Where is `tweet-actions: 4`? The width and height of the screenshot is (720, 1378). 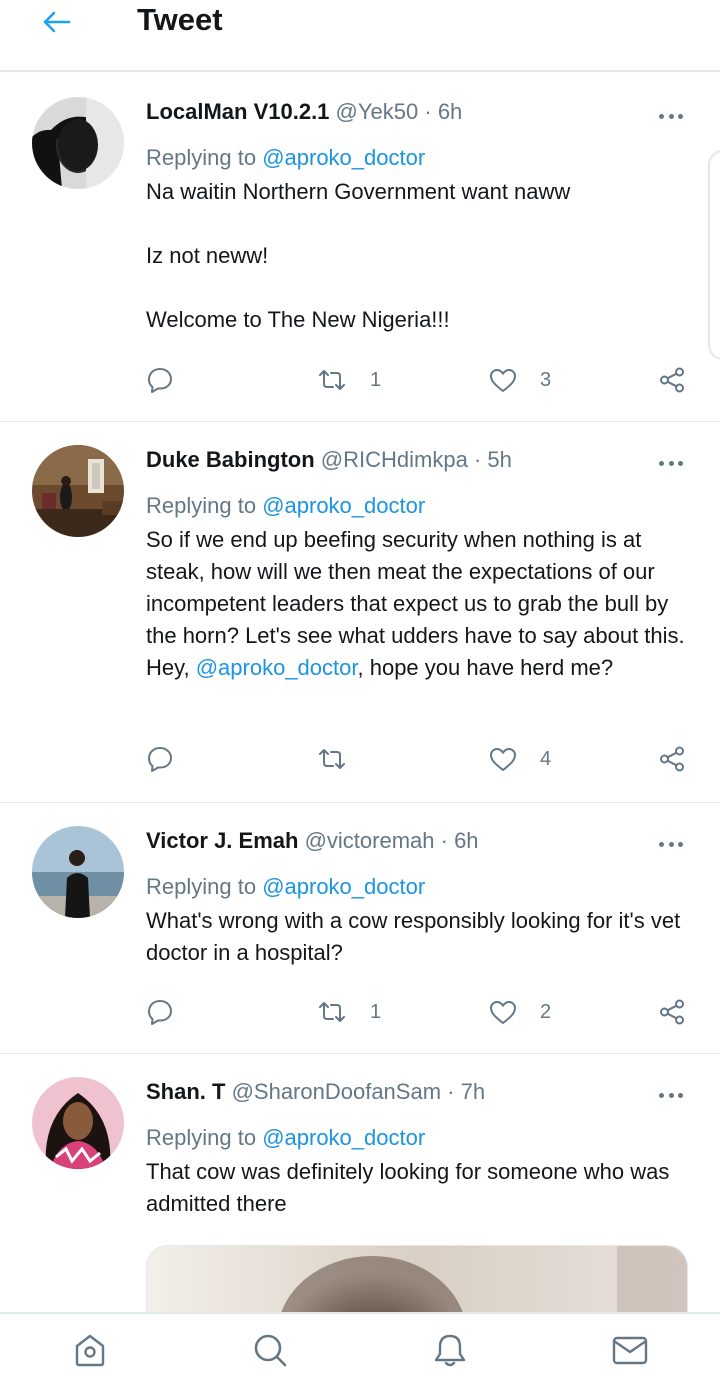
tweet-actions: 4 is located at coordinates (418, 759).